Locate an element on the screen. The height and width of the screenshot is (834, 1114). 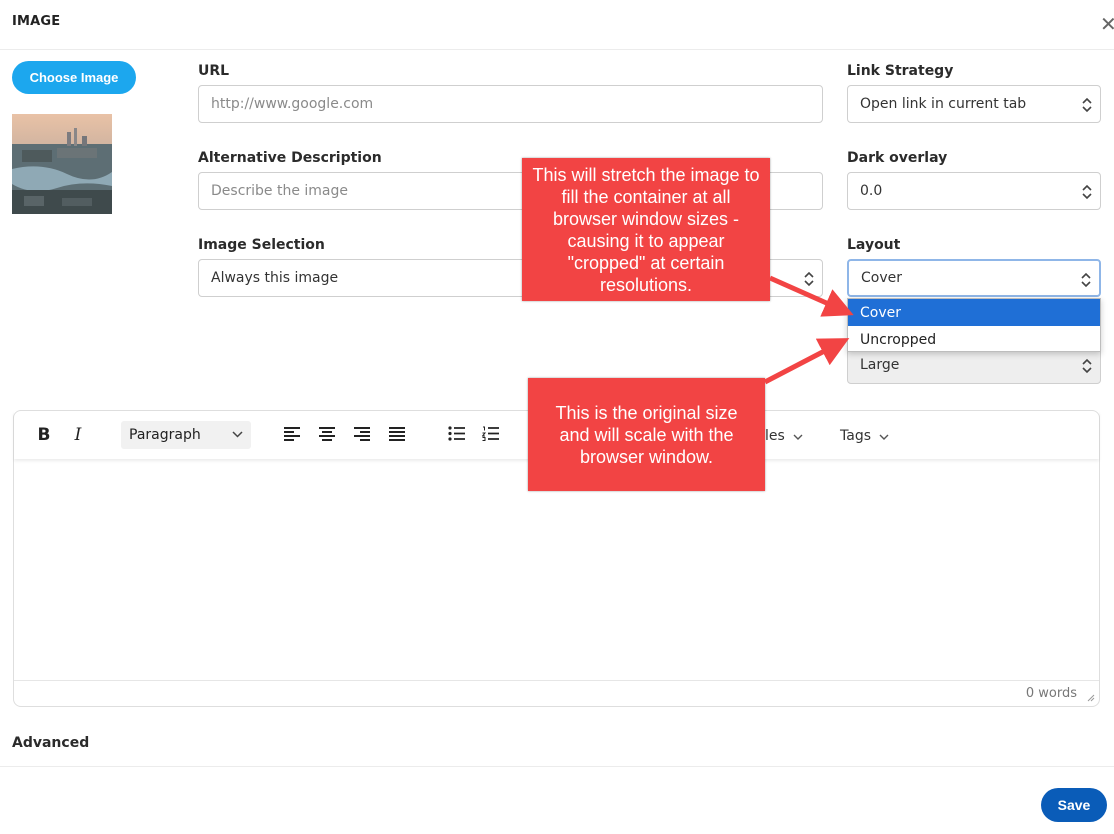
layout-option-cover: Cover is located at coordinates (974, 312).